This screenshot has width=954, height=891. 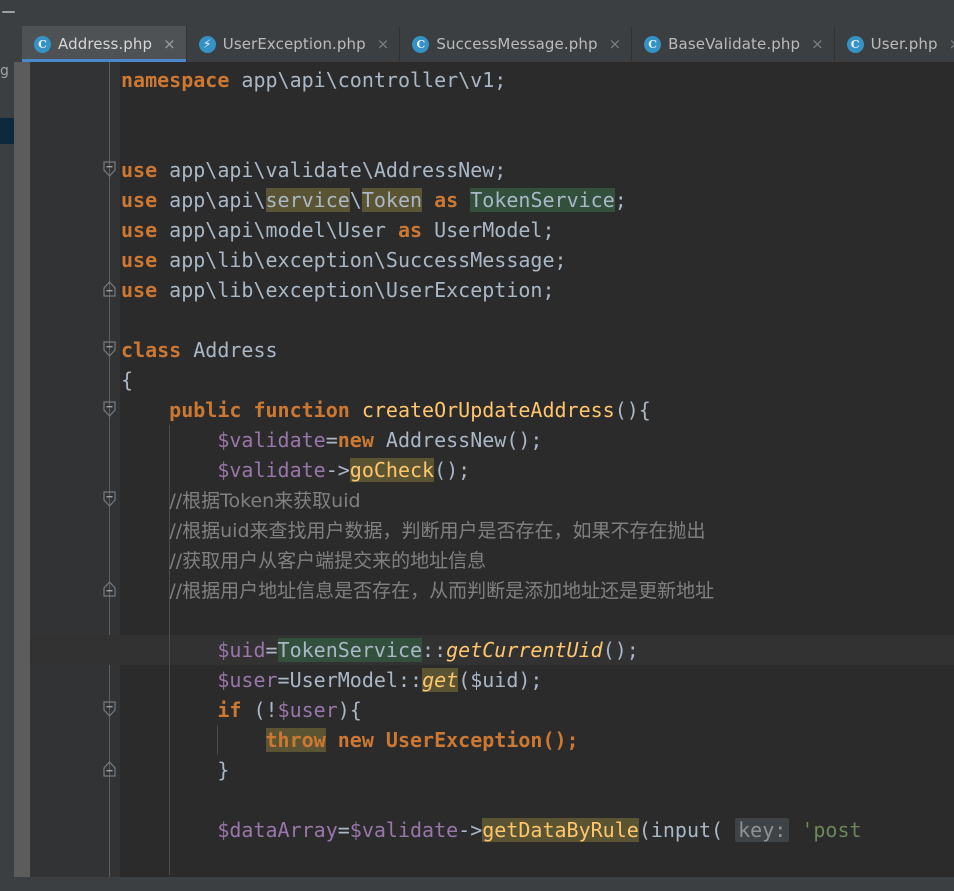 What do you see at coordinates (241, 710) in the screenshot?
I see `code-line-30: if (!$user){` at bounding box center [241, 710].